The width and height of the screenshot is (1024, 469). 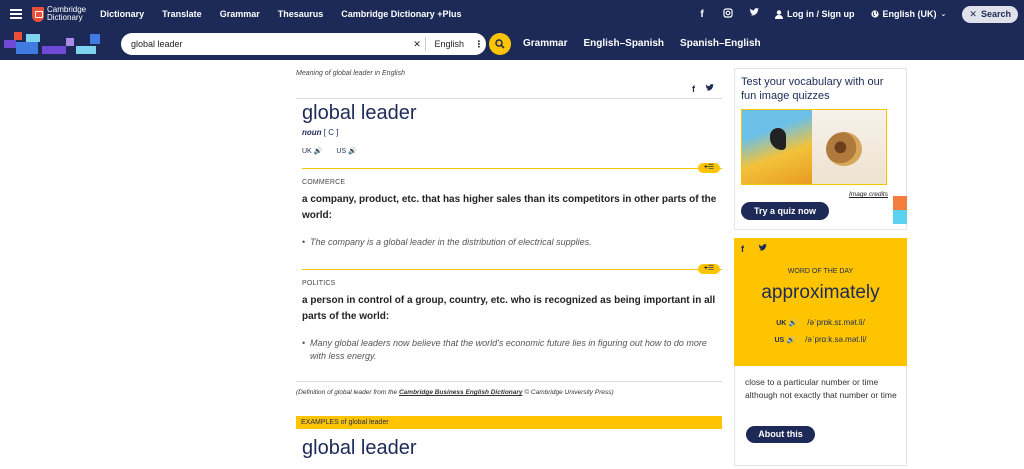 What do you see at coordinates (324, 182) in the screenshot?
I see `sense-domain: COMMERCE` at bounding box center [324, 182].